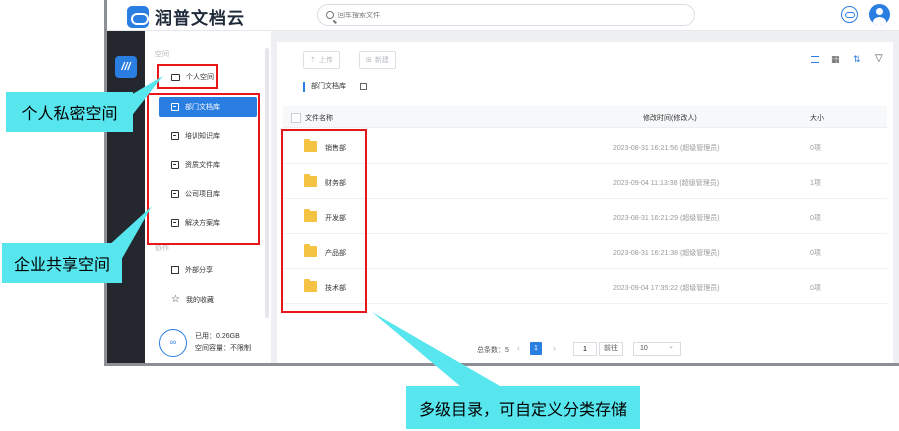 The width and height of the screenshot is (899, 431). Describe the element at coordinates (523, 407) in the screenshot. I see `callout-folders: 多级目录，可自定义分类存储` at that location.